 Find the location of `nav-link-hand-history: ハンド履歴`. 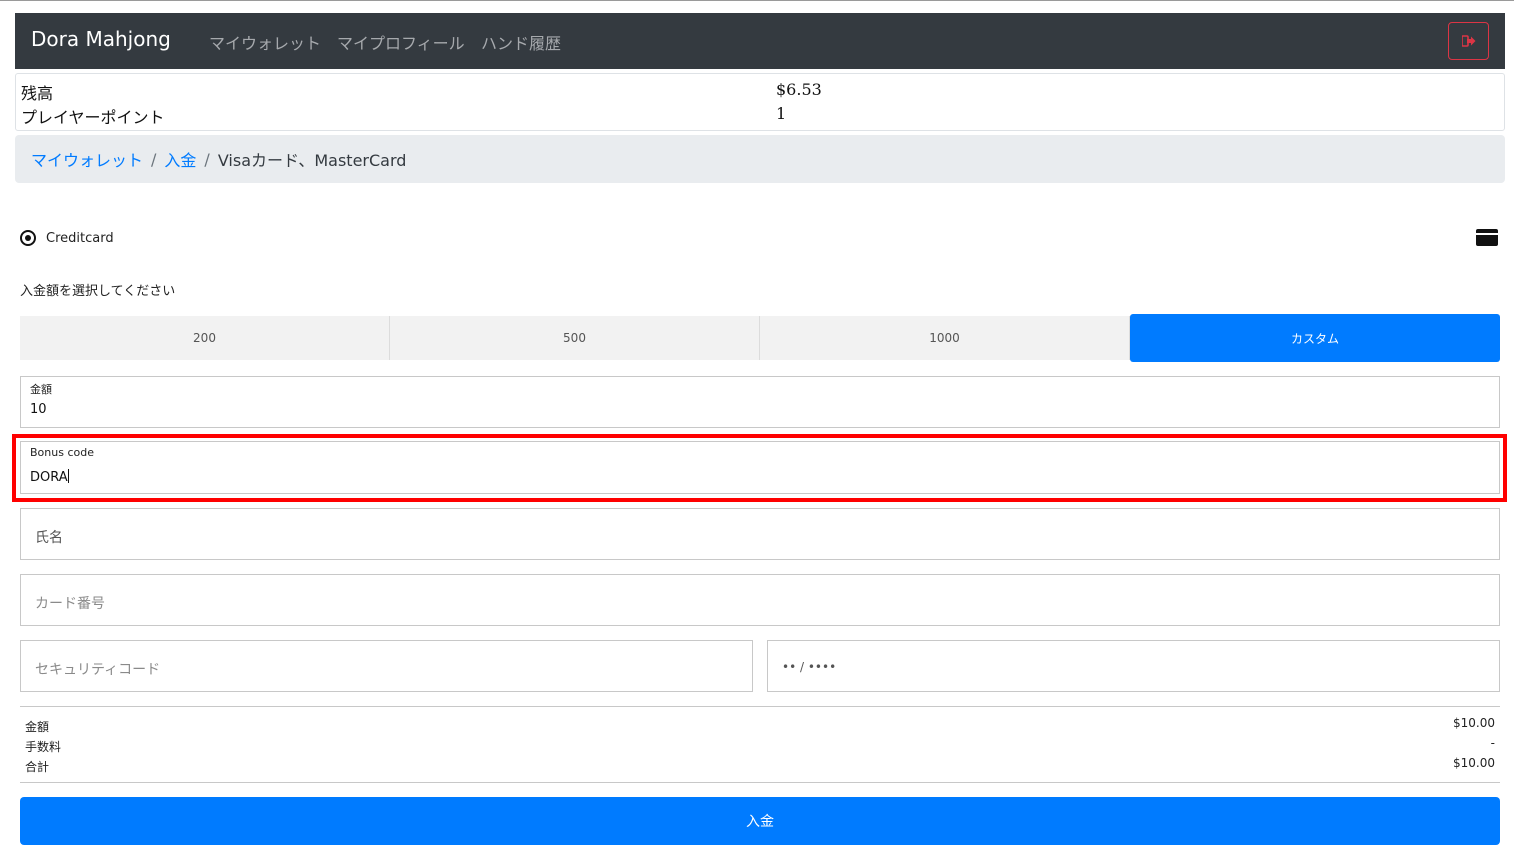

nav-link-hand-history: ハンド履歴 is located at coordinates (521, 42).